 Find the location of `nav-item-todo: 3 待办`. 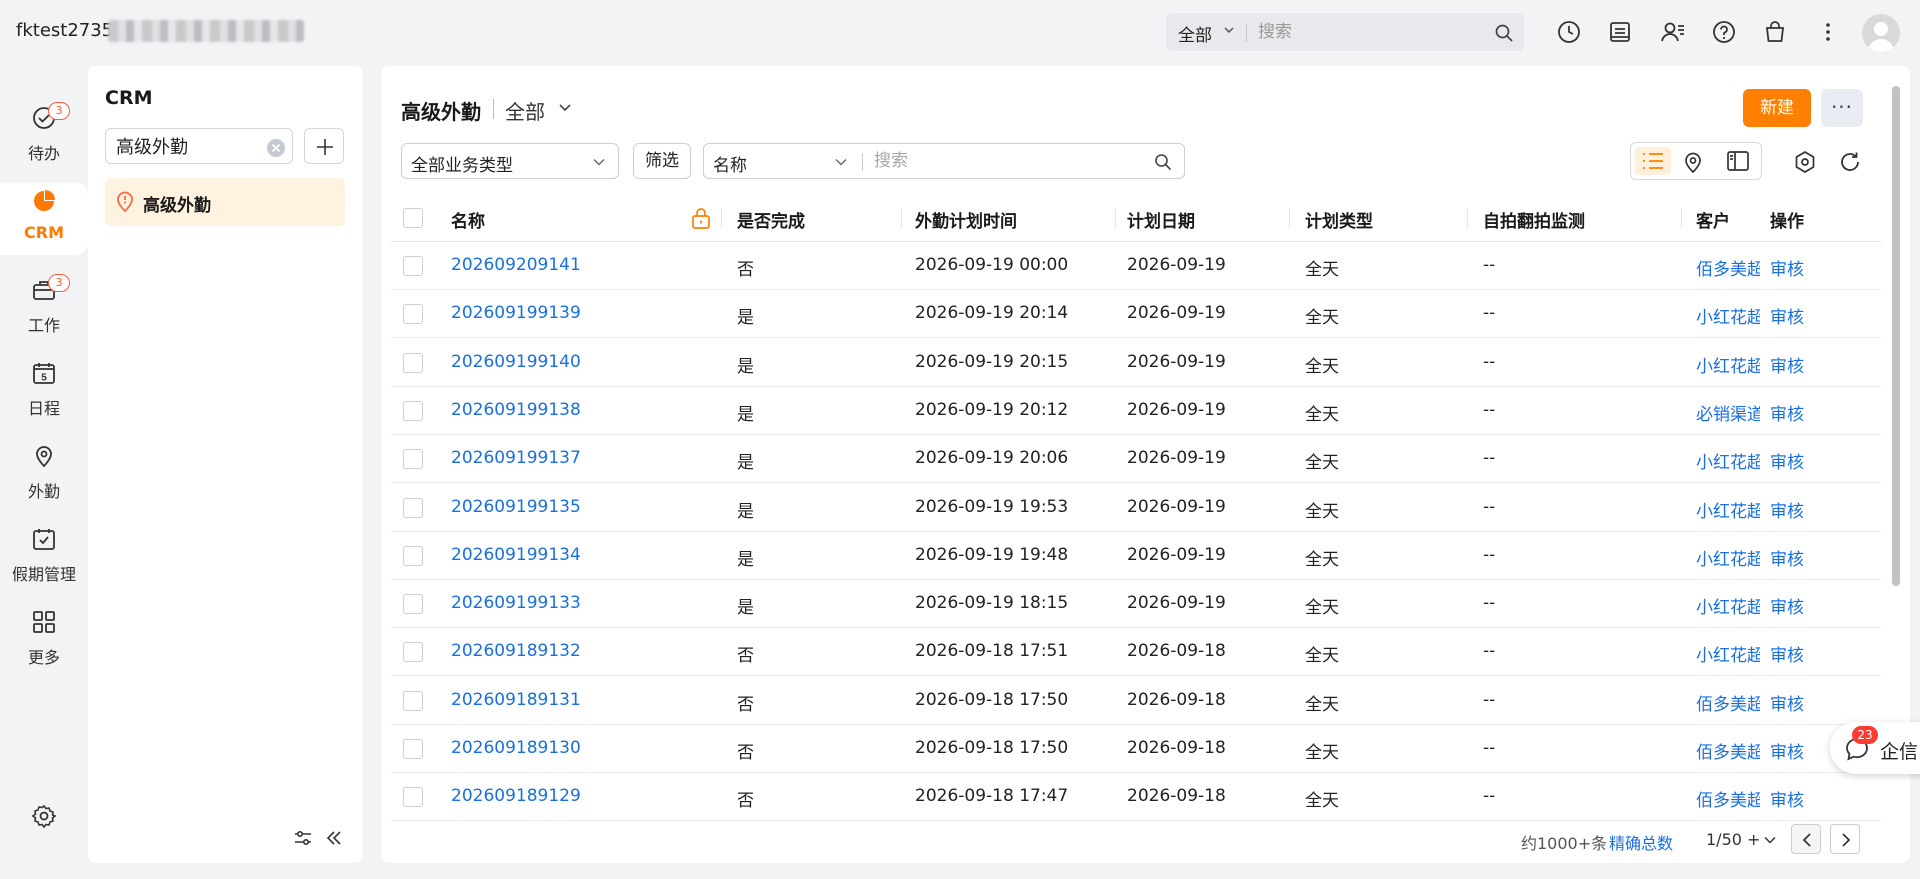

nav-item-todo: 3 待办 is located at coordinates (44, 136).